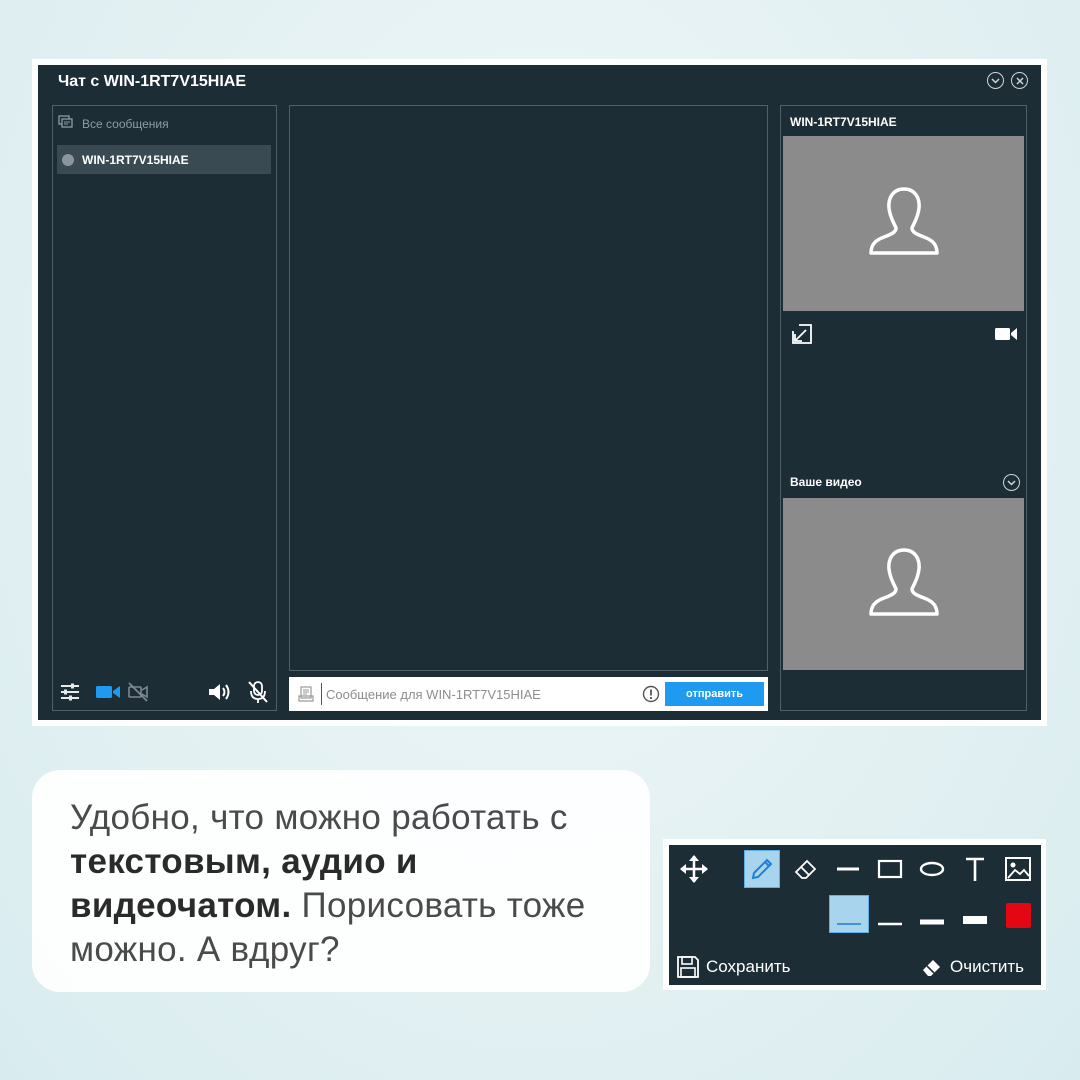 This screenshot has width=1080, height=1080. Describe the element at coordinates (890, 914) in the screenshot. I see `stroke-width-medium-icon` at that location.